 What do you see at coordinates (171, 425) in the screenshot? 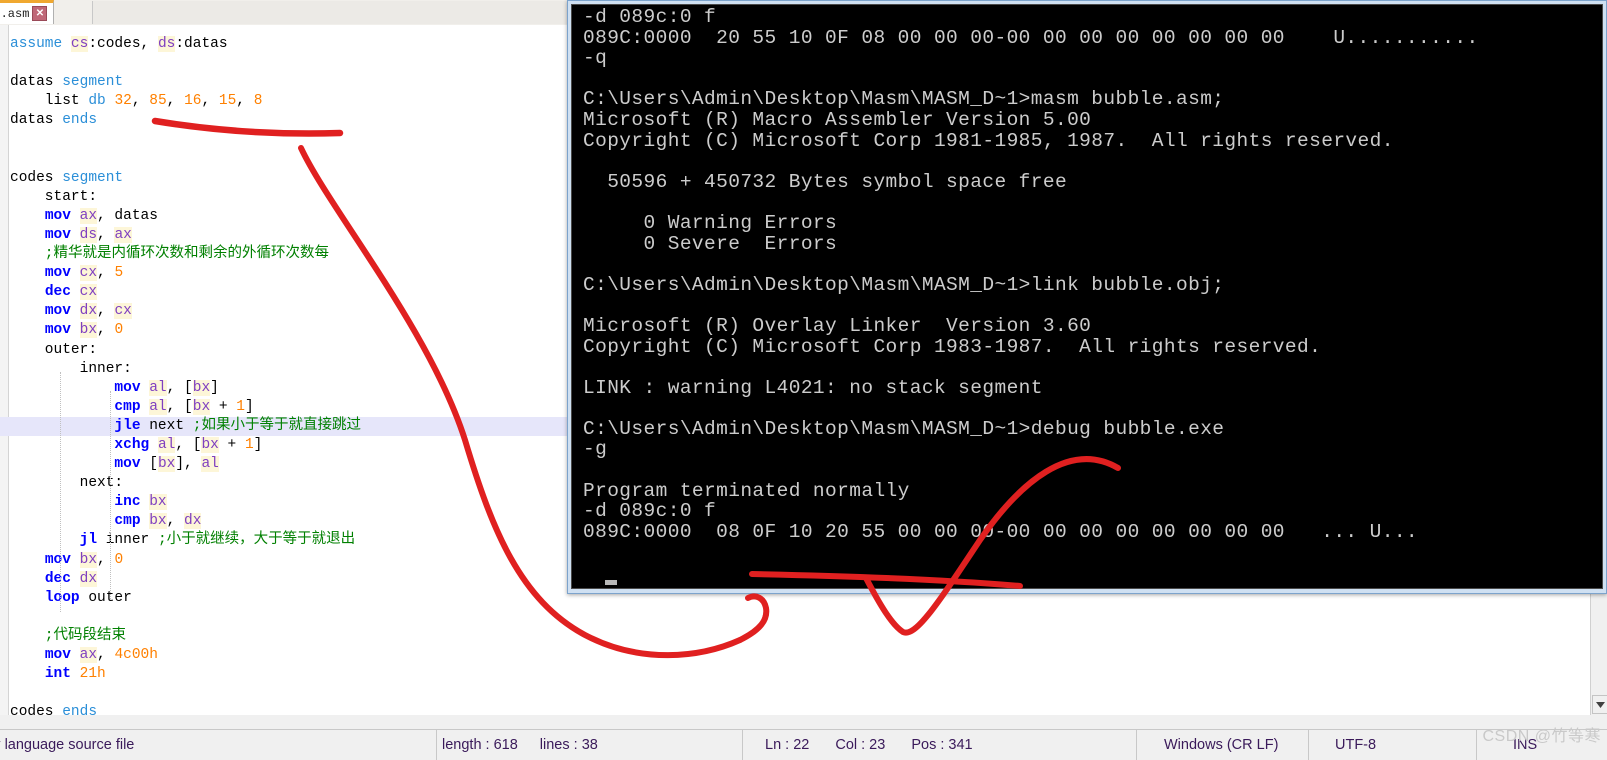
I see `code-token: next` at bounding box center [171, 425].